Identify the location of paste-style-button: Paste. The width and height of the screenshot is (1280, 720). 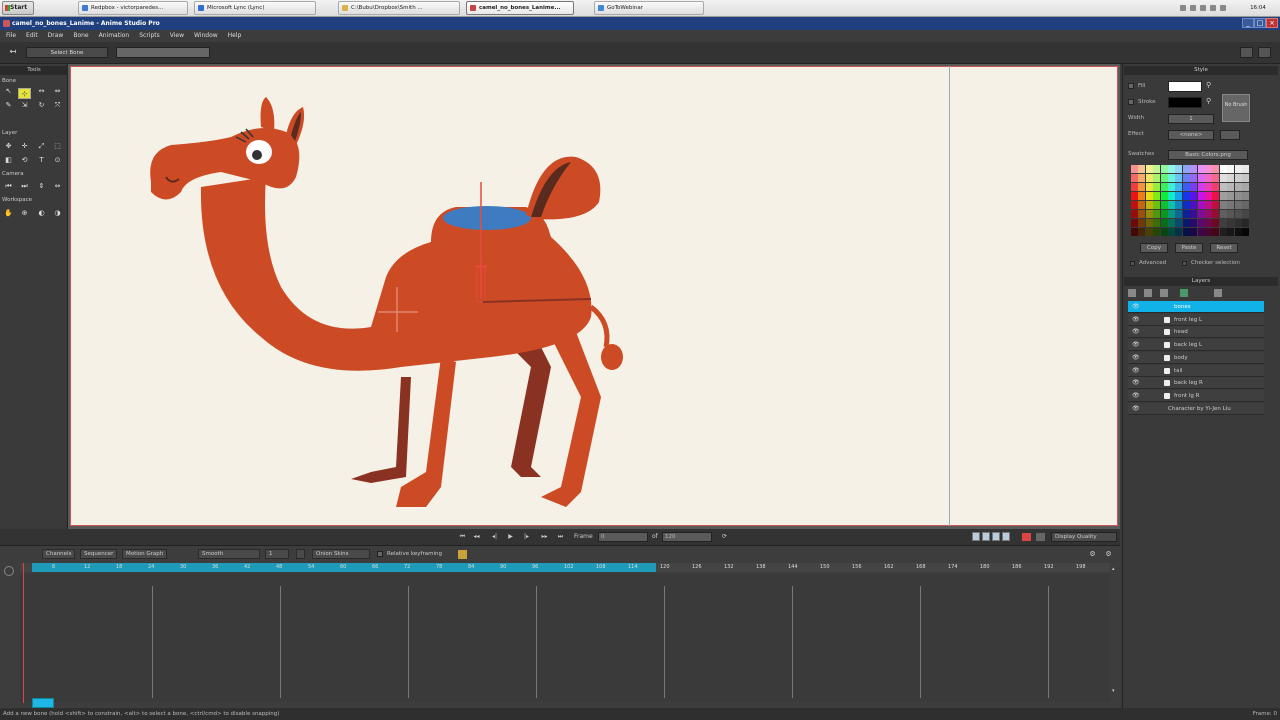
(1189, 248).